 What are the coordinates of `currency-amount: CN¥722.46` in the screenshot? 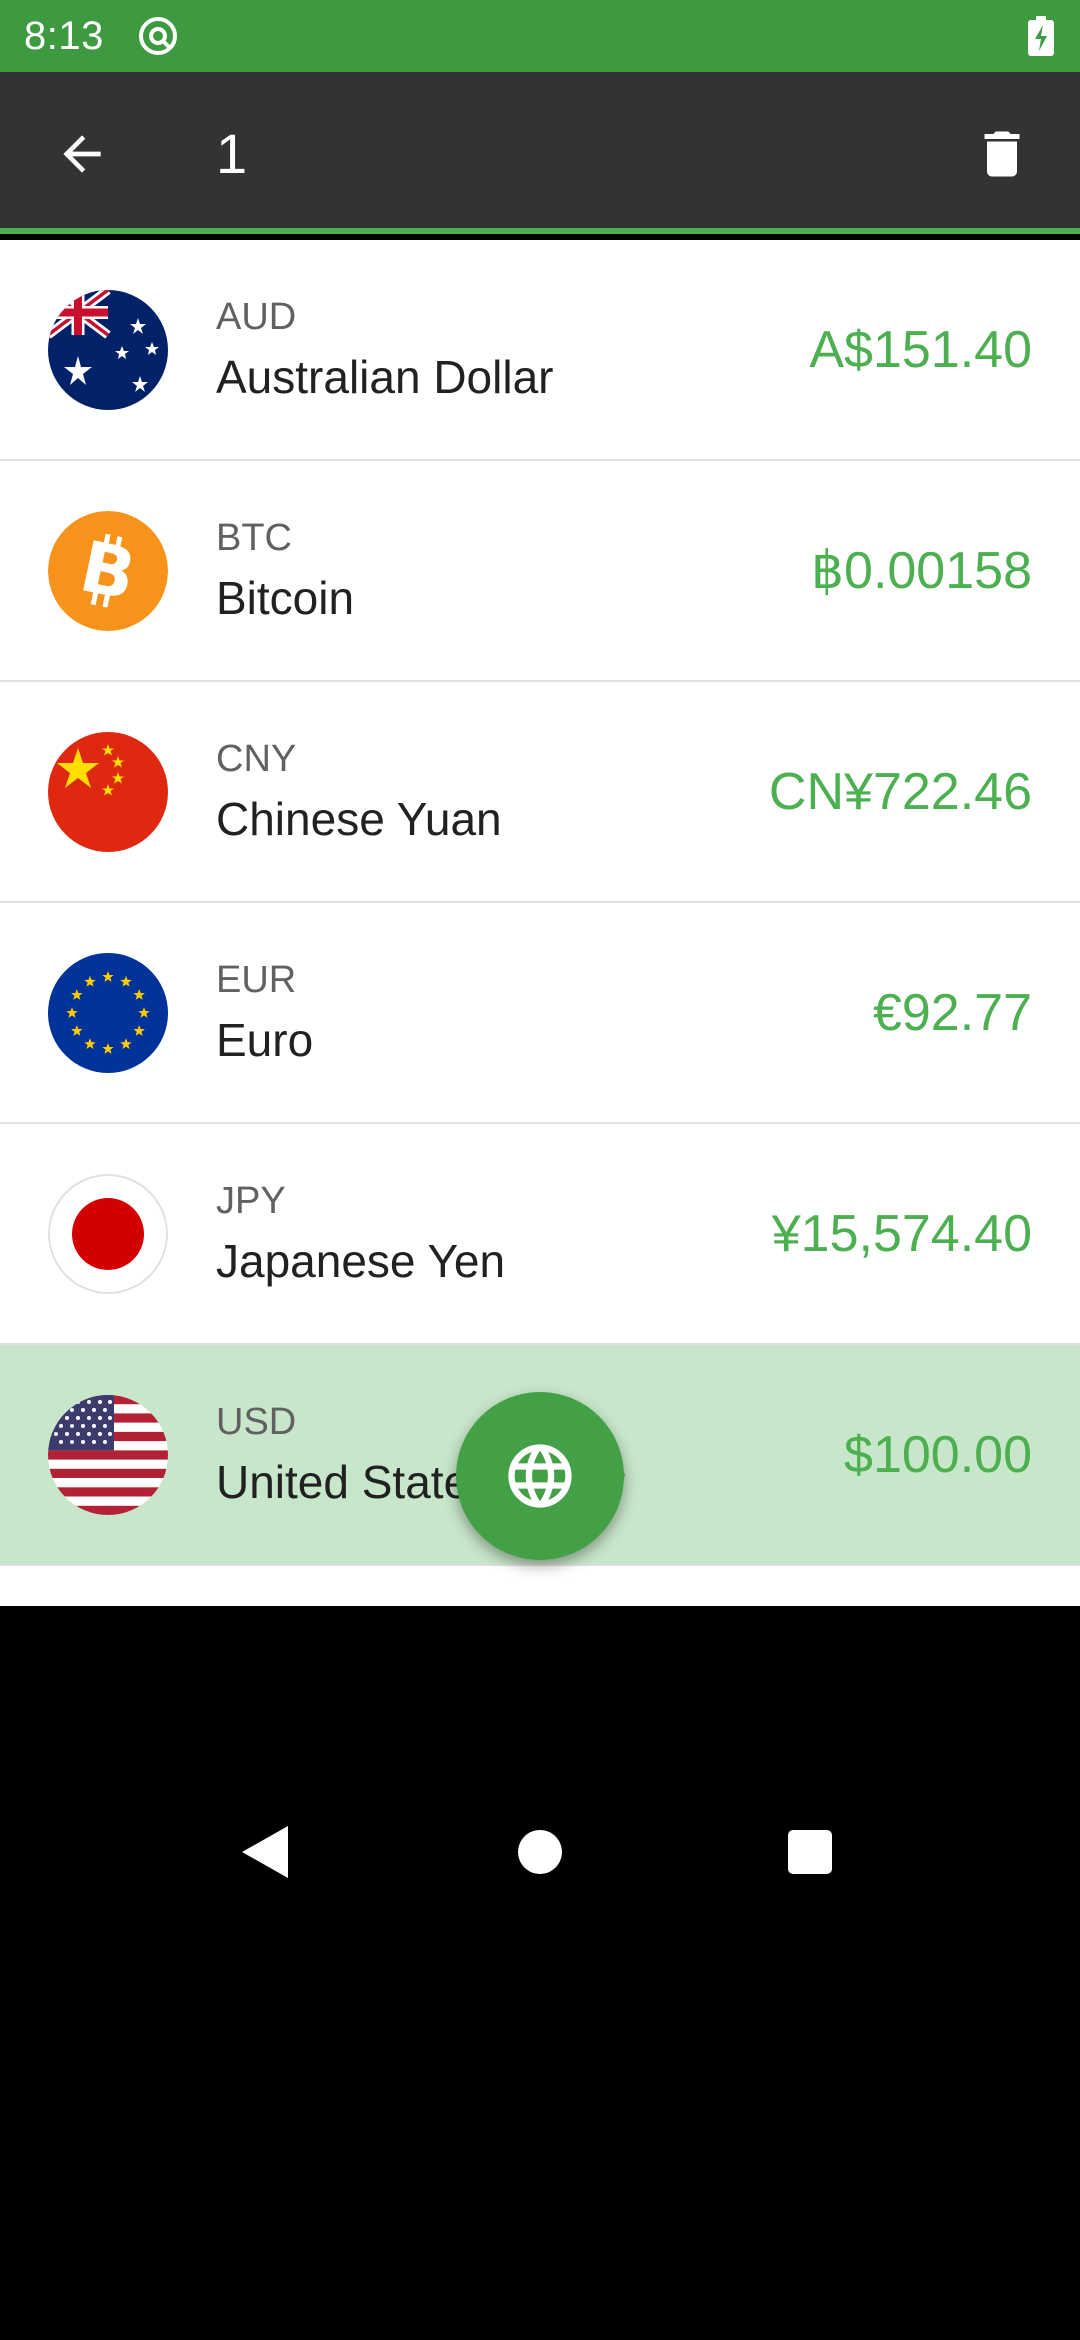 It's located at (900, 792).